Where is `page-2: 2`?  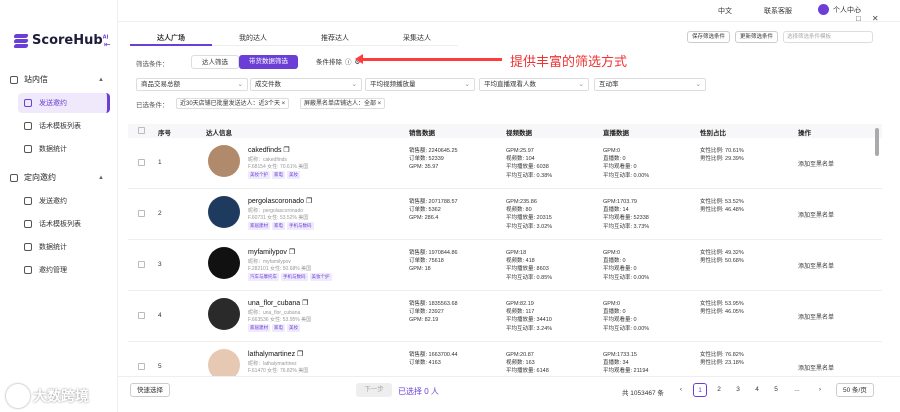
page-2: 2 is located at coordinates (719, 390).